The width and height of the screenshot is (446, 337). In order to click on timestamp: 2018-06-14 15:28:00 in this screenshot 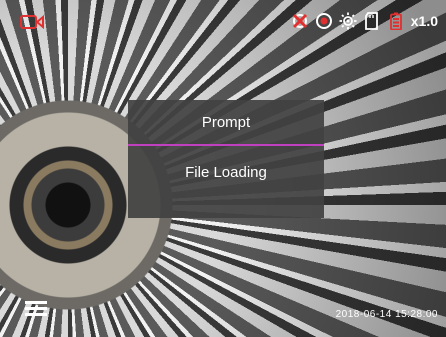, I will do `click(387, 314)`.